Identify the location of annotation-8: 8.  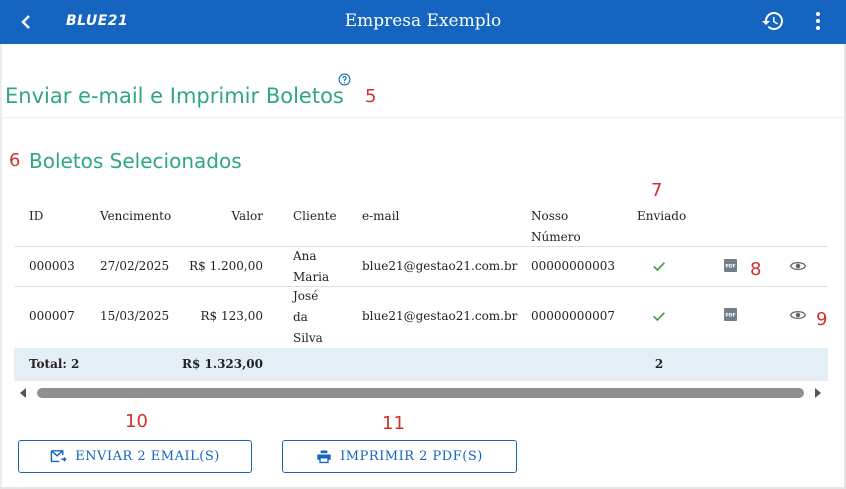
(756, 269).